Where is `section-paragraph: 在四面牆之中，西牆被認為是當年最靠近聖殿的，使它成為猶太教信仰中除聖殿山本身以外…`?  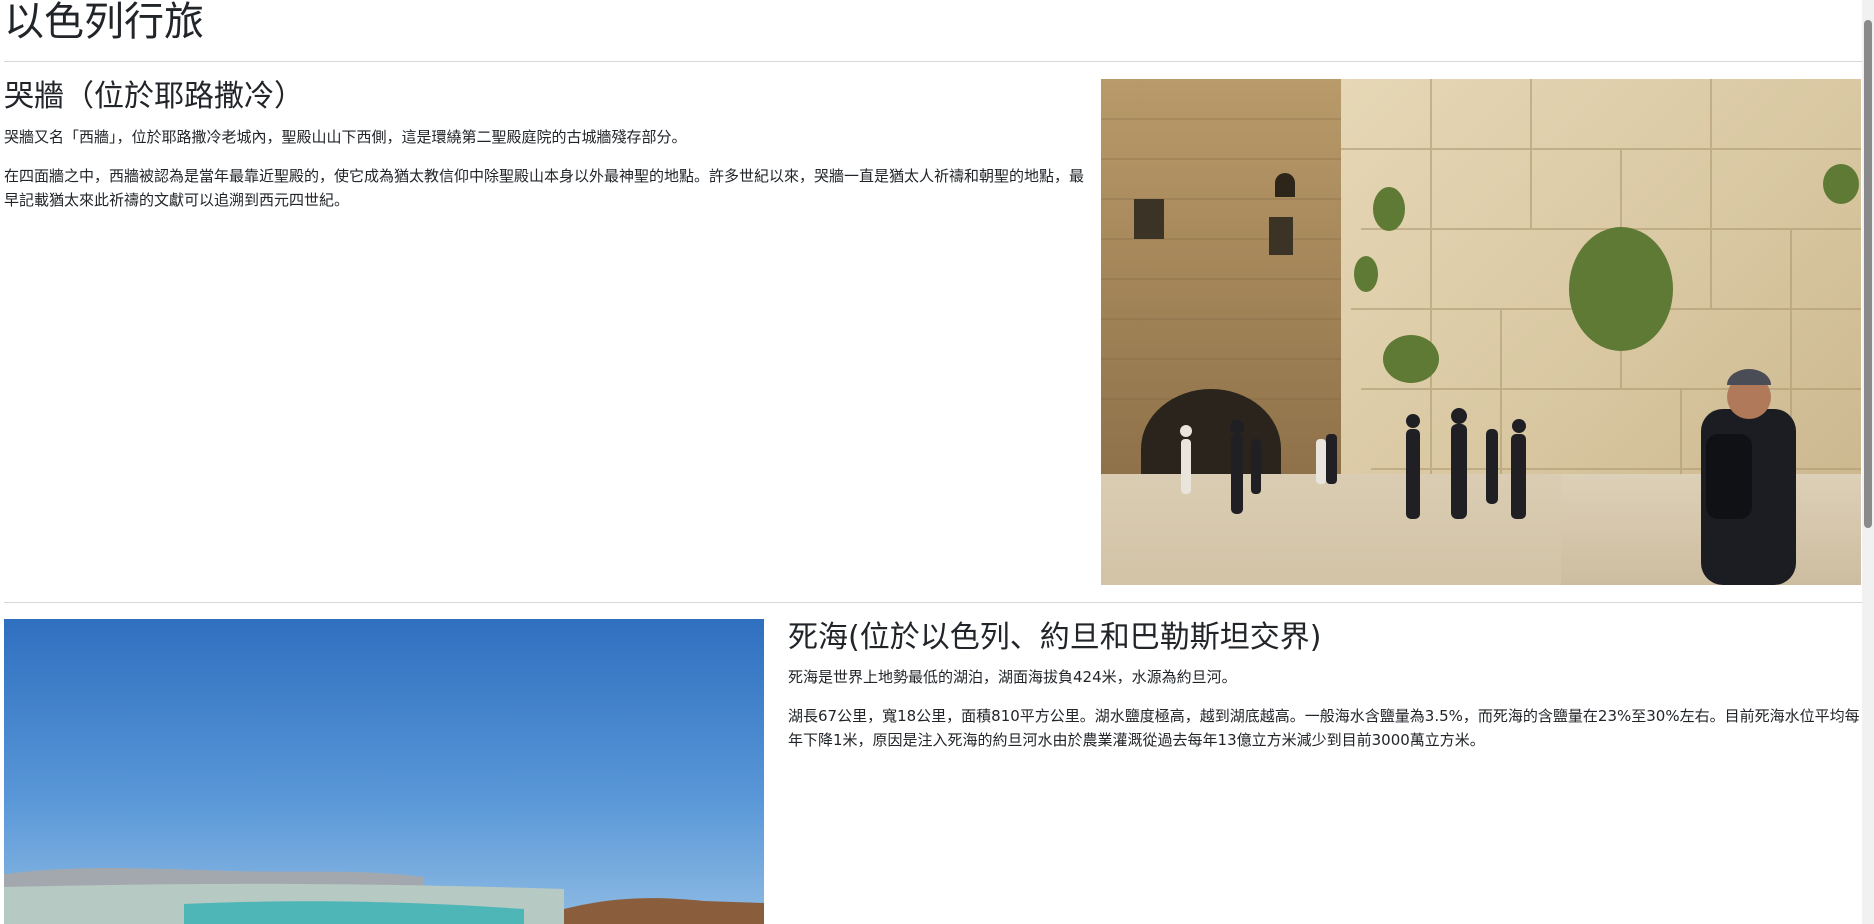 section-paragraph: 在四面牆之中，西牆被認為是當年最靠近聖殿的，使它成為猶太教信仰中除聖殿山本身以外… is located at coordinates (544, 188).